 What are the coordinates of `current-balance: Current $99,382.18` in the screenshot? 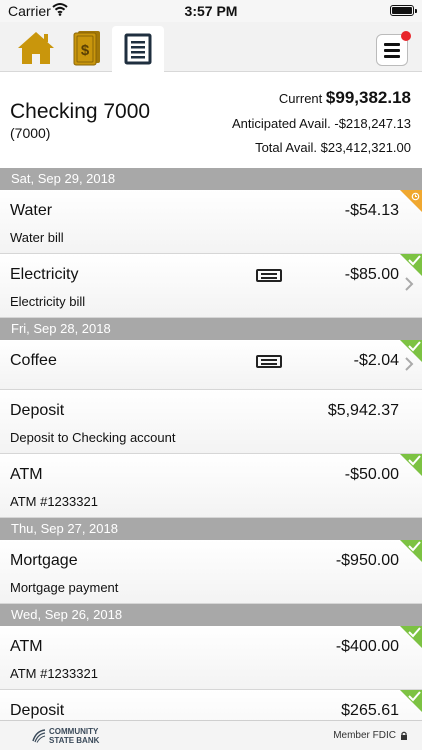 It's located at (345, 98).